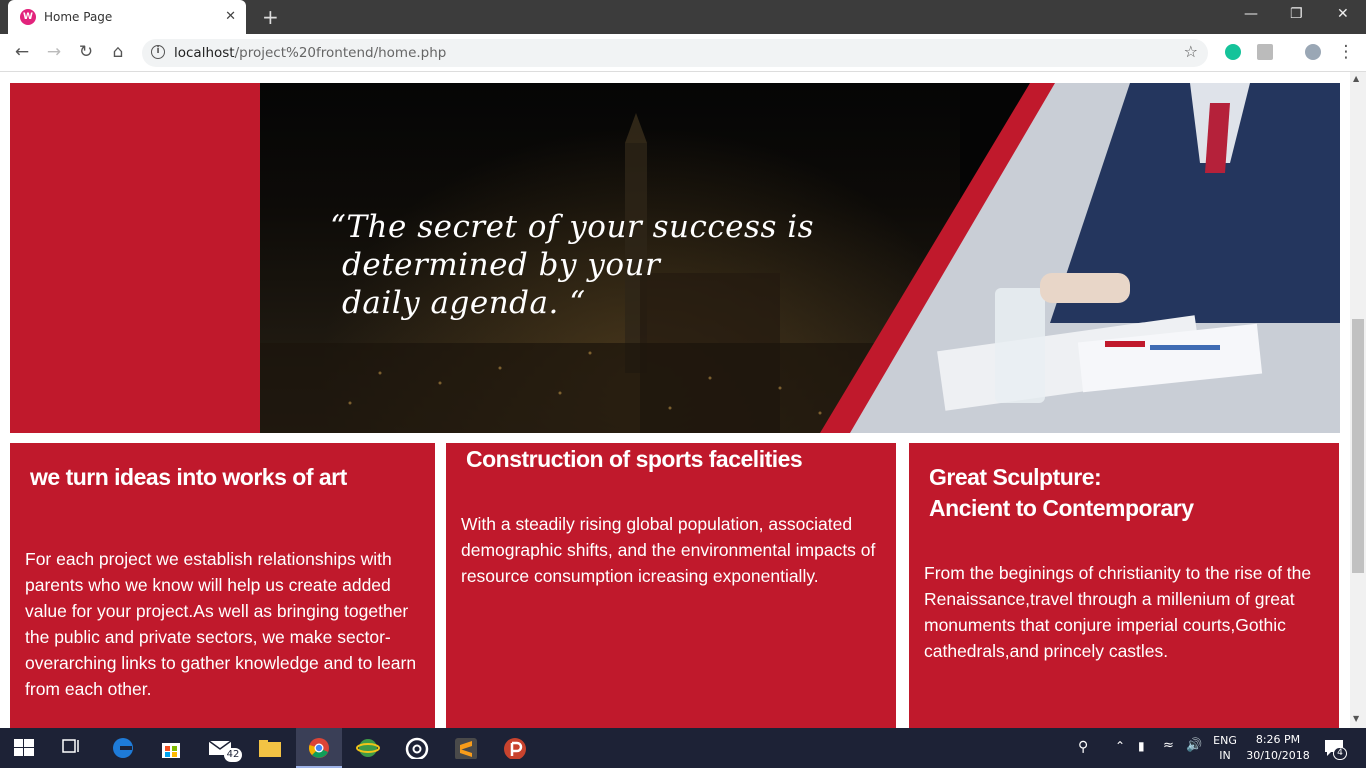 This screenshot has width=1366, height=768. Describe the element at coordinates (1278, 755) in the screenshot. I see `clock-date: 30/10/2018` at that location.